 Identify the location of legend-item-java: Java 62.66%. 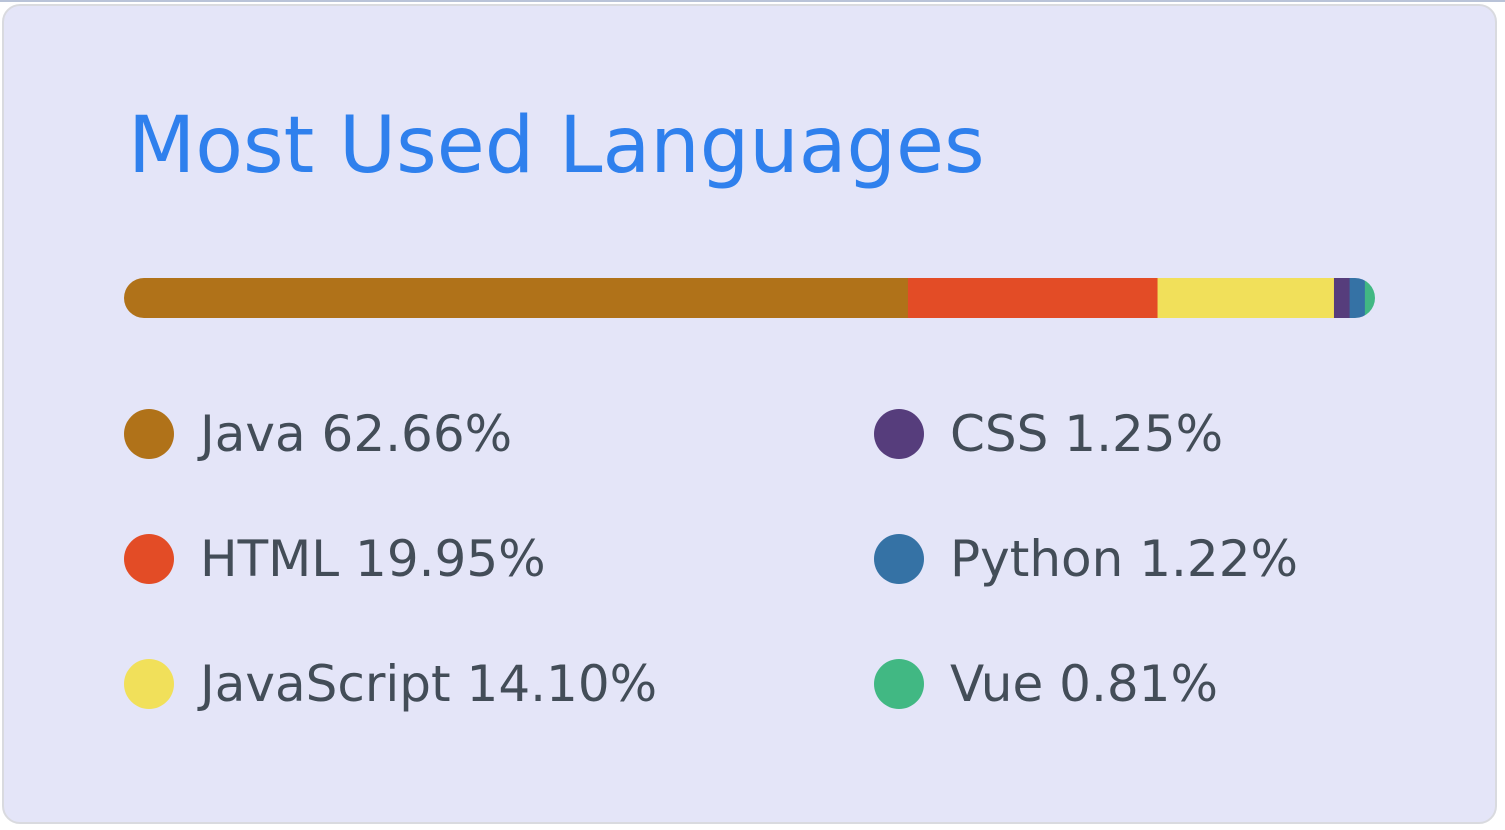
(318, 434).